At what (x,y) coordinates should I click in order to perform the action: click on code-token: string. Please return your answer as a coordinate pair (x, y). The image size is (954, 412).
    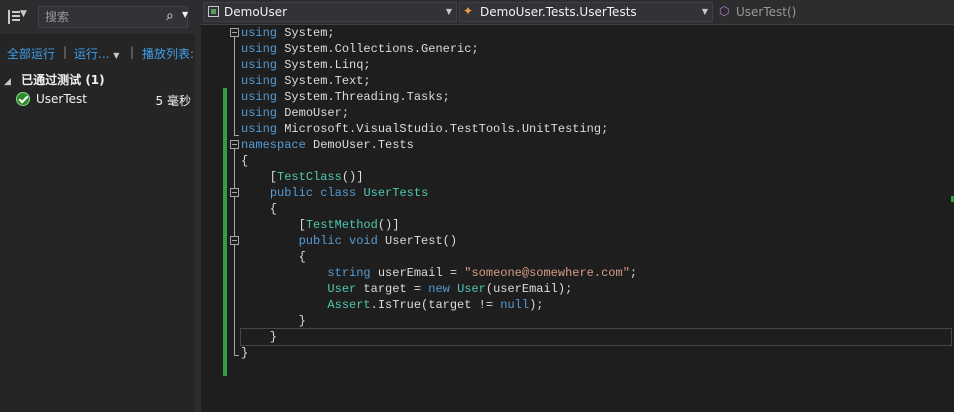
    Looking at the image, I should click on (349, 273).